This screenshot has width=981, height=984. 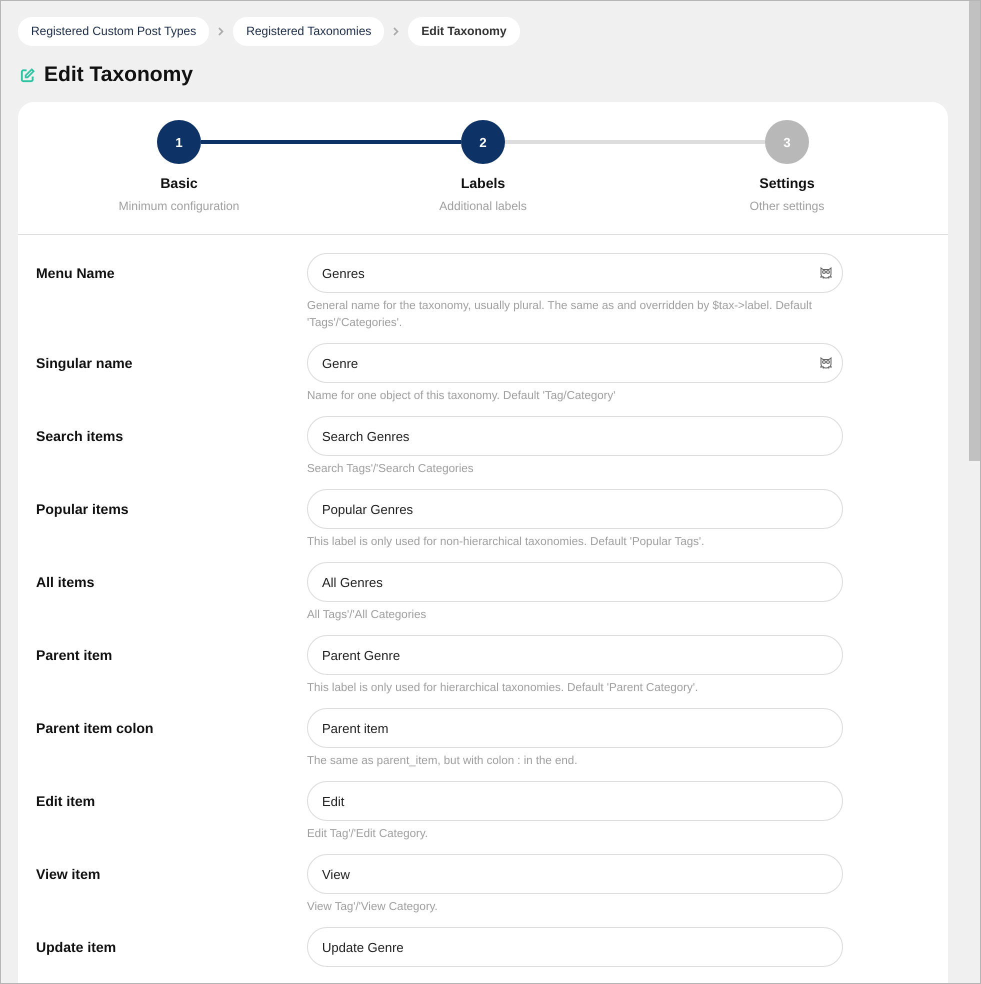 I want to click on field-label: Search items, so click(x=80, y=436).